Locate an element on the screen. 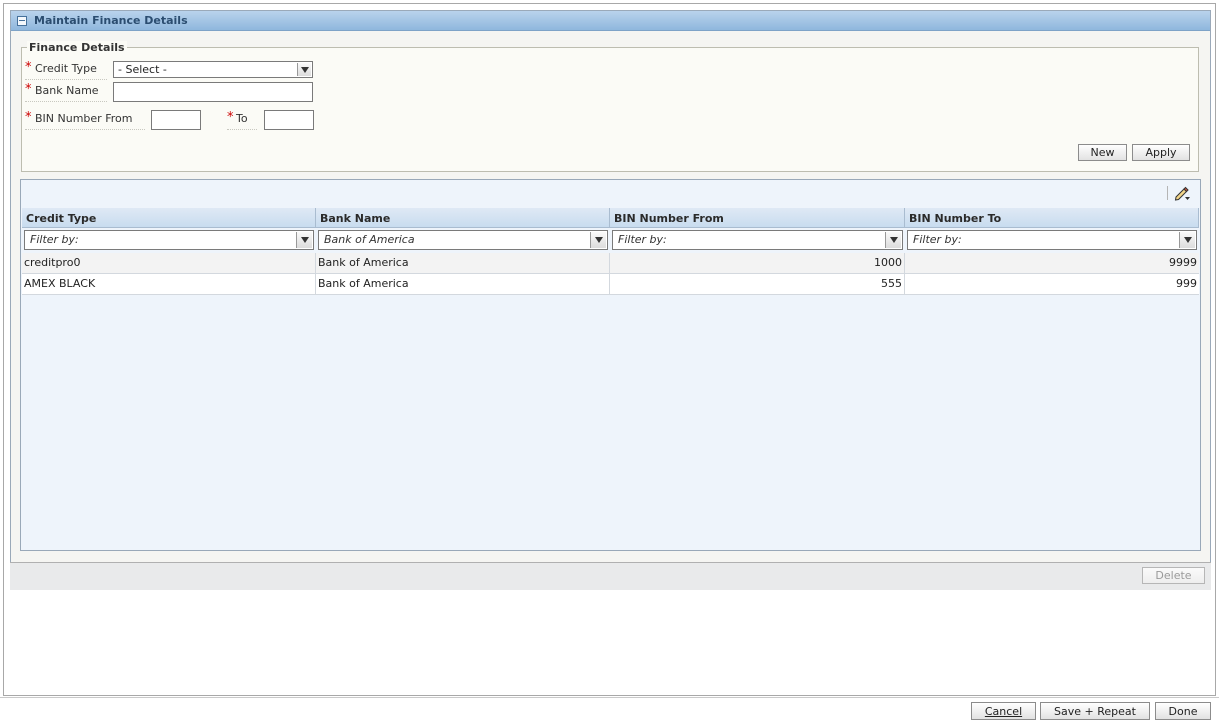  cell-credit-type: creditpro0 is located at coordinates (169, 263).